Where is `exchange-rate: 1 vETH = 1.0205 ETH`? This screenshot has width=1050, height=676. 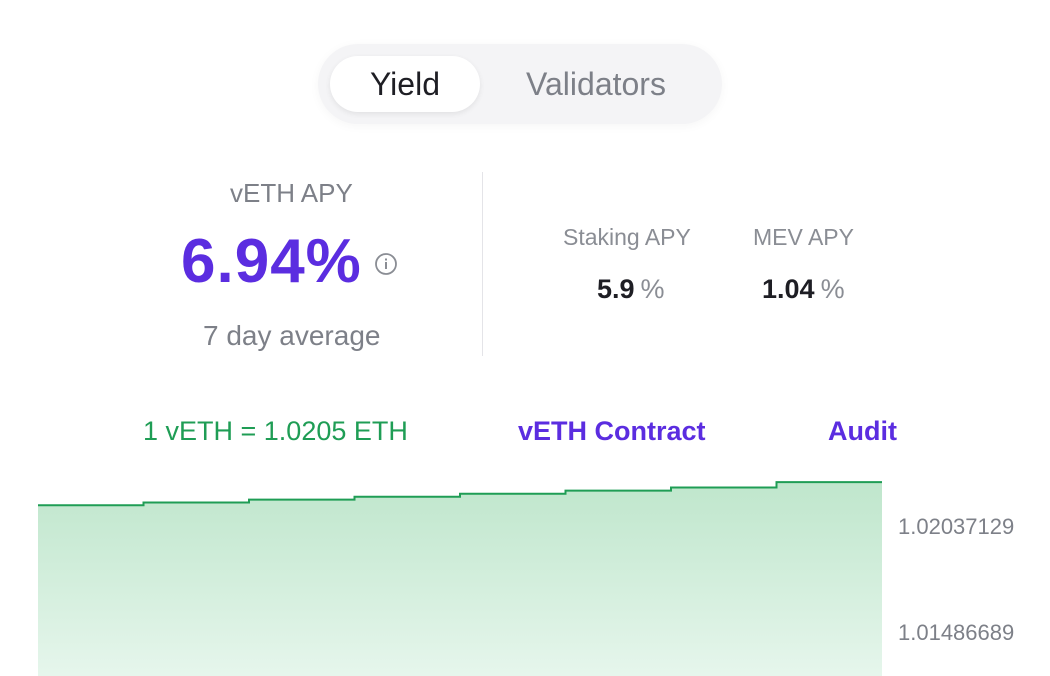
exchange-rate: 1 vETH = 1.0205 ETH is located at coordinates (275, 431).